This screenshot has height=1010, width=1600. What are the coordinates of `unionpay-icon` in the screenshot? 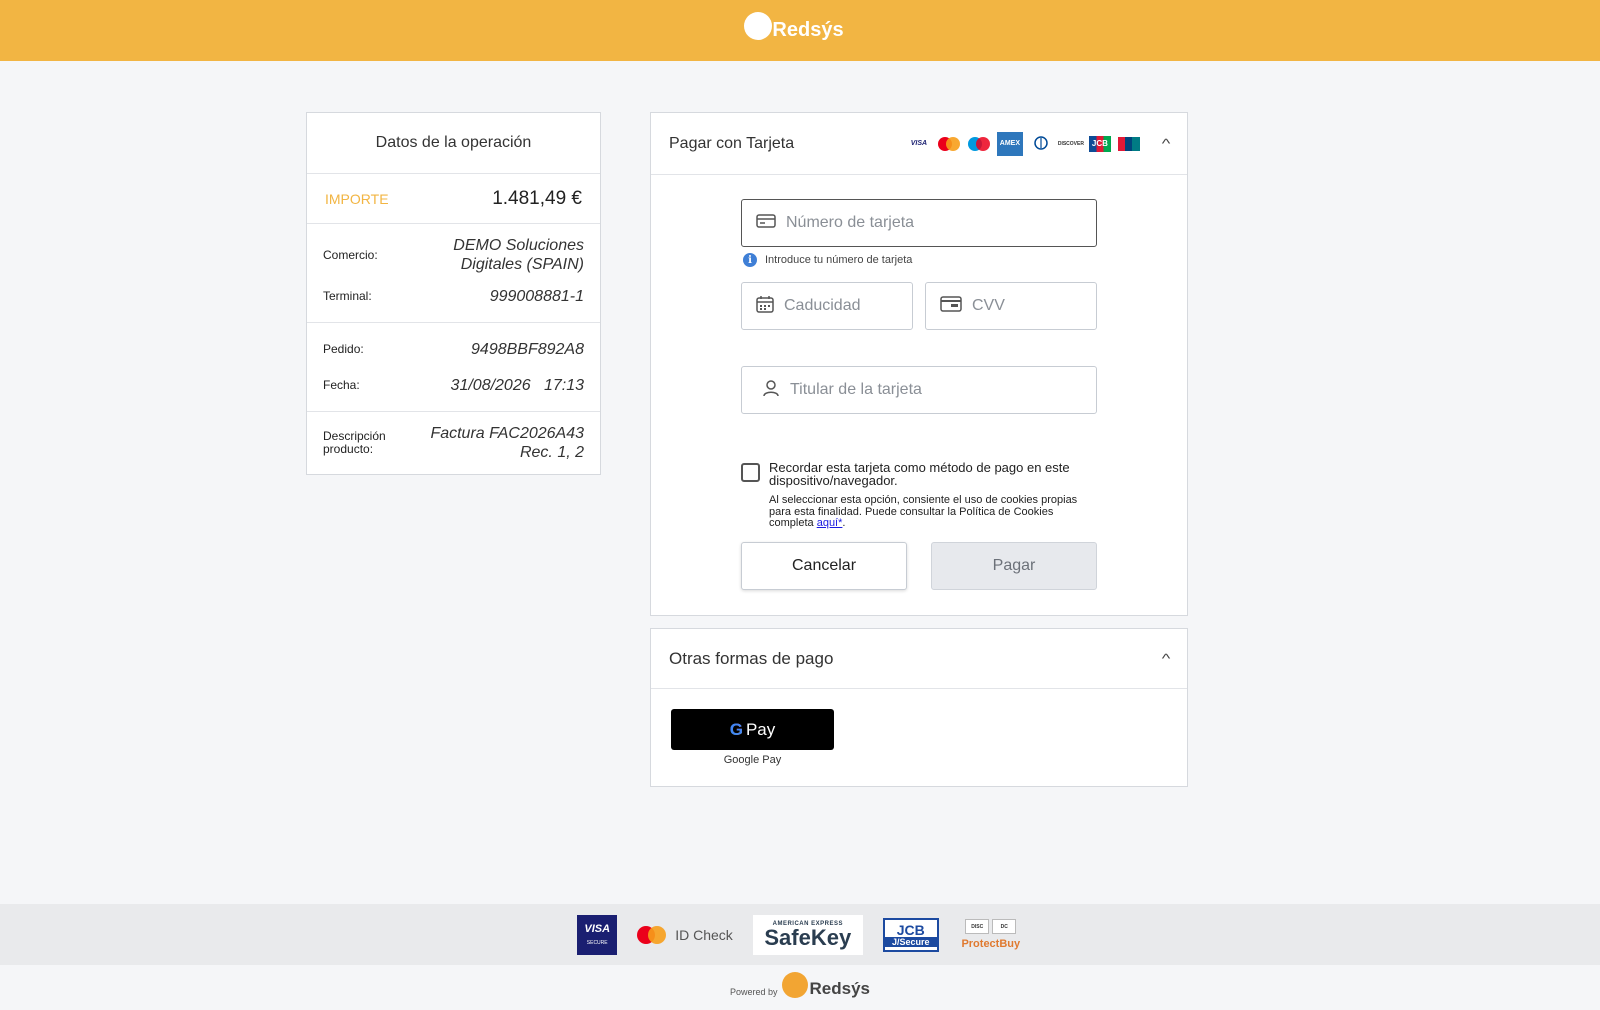 It's located at (1129, 144).